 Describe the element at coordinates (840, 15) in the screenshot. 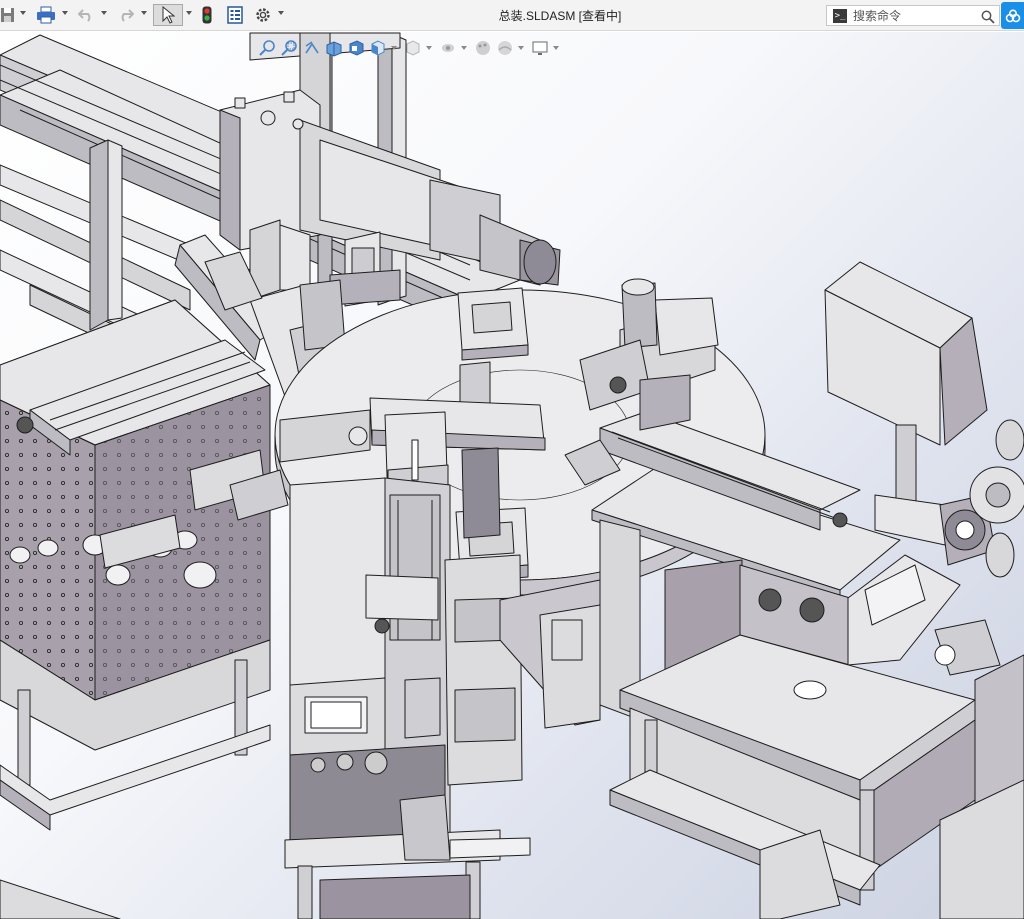

I see `command-prompt-icon: >_` at that location.